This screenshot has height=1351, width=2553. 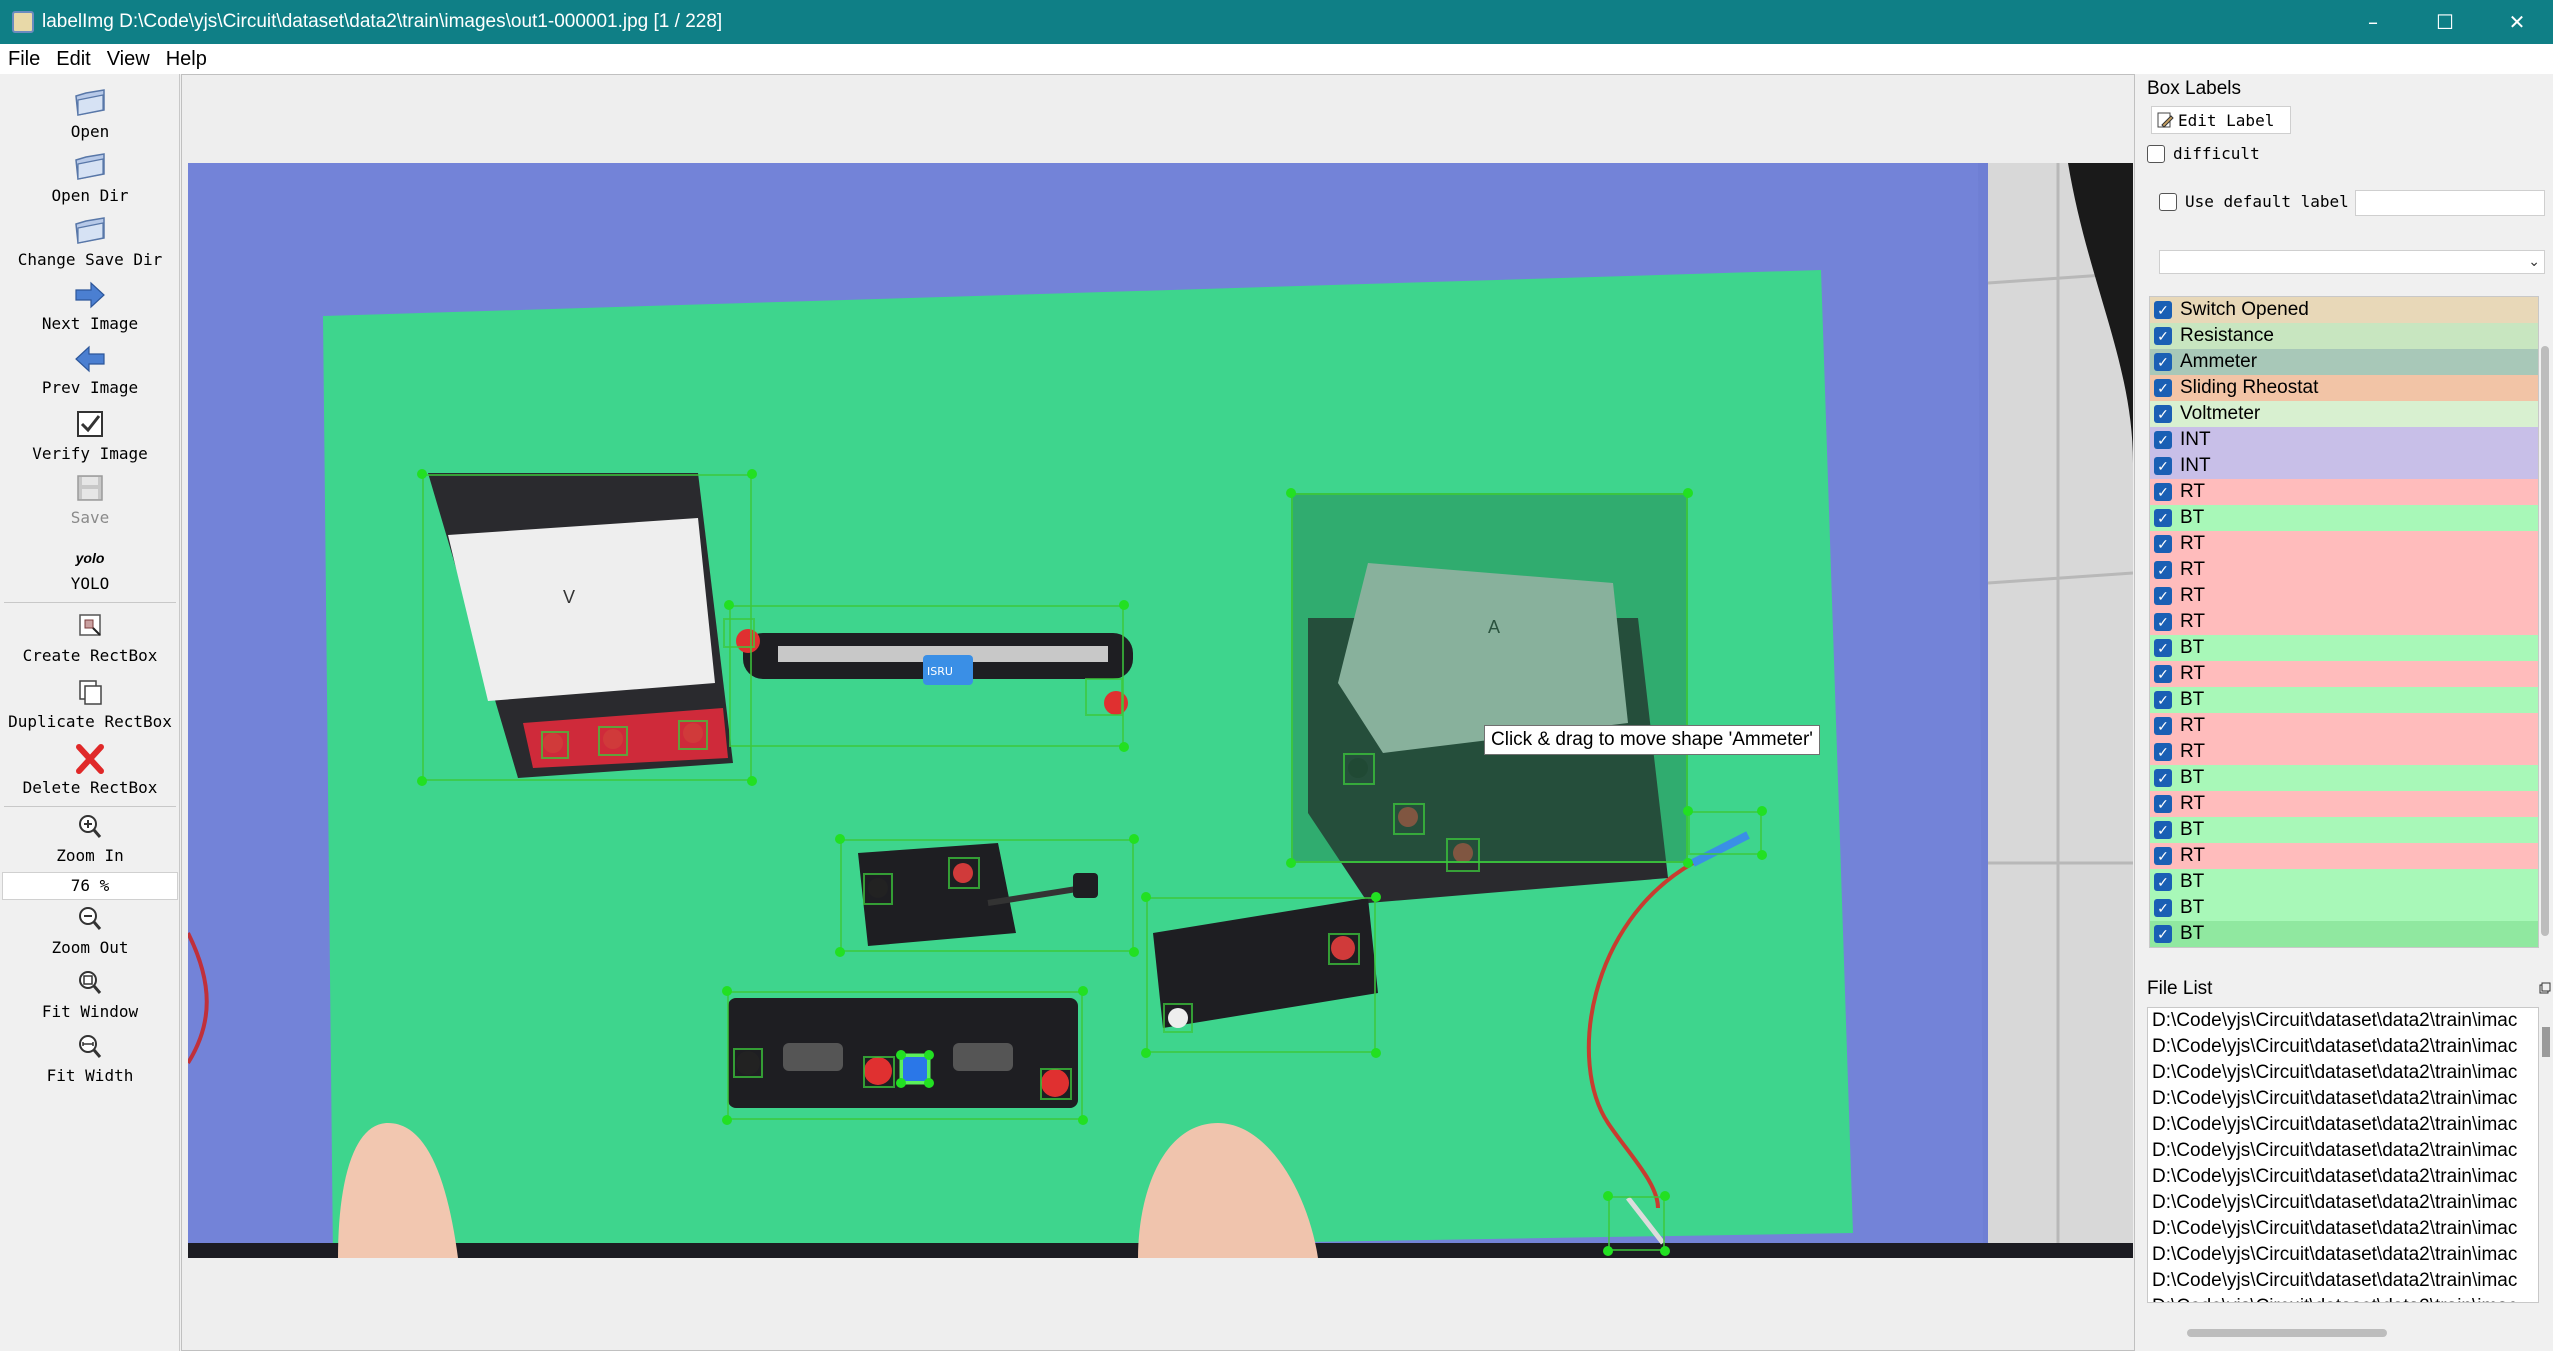 What do you see at coordinates (90, 704) in the screenshot?
I see `duplicate-rectbox-button: Duplicate RectBox` at bounding box center [90, 704].